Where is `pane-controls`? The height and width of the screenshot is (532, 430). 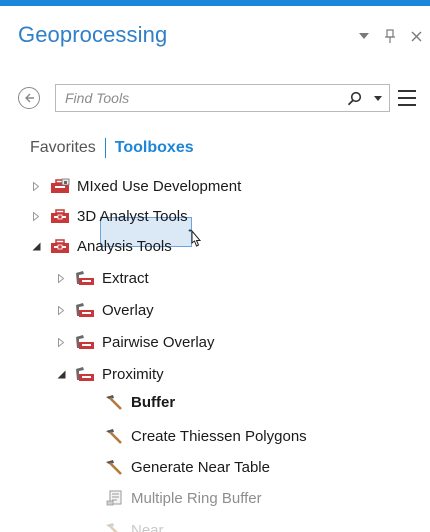
pane-controls is located at coordinates (390, 36).